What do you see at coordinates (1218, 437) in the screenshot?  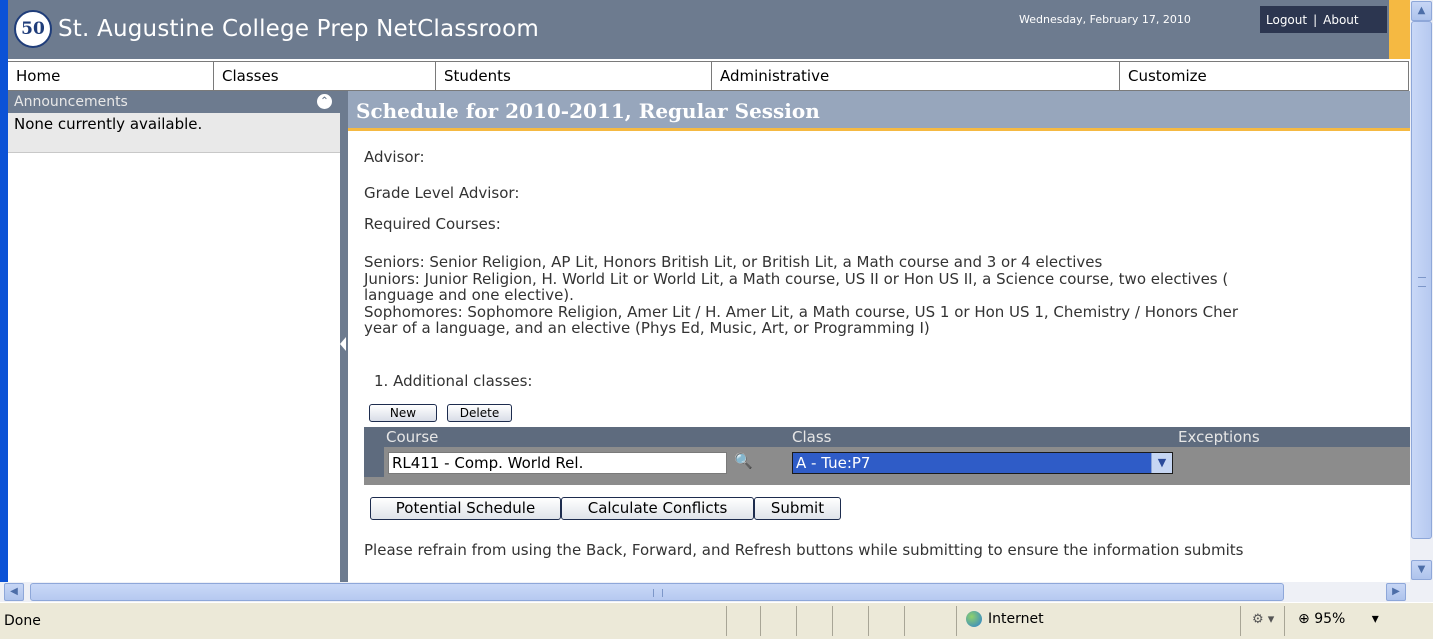 I see `column-exceptions: Exceptions` at bounding box center [1218, 437].